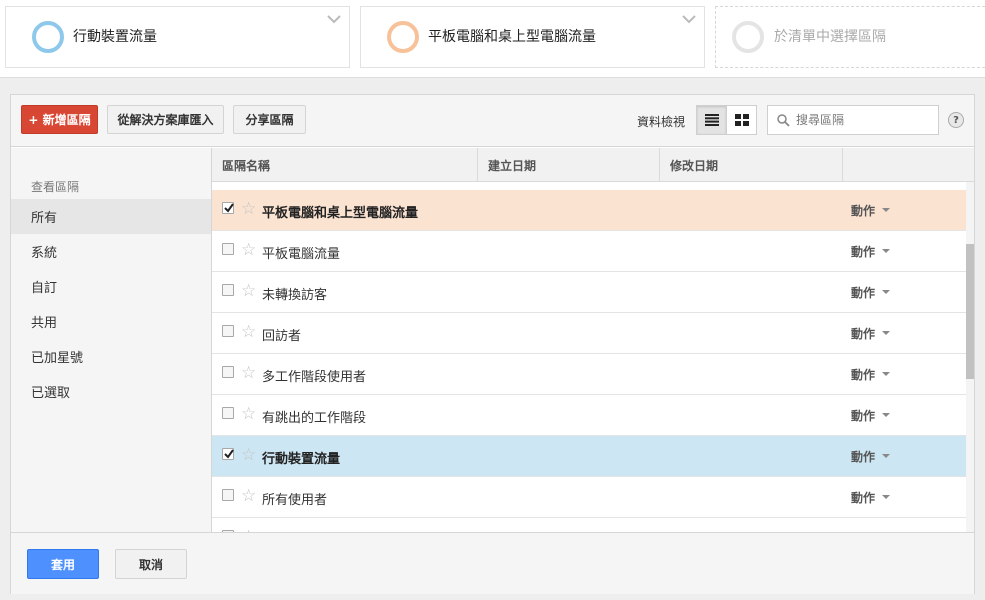 Image resolution: width=985 pixels, height=600 pixels. What do you see at coordinates (269, 119) in the screenshot?
I see `share-segments-button: 分享區隔` at bounding box center [269, 119].